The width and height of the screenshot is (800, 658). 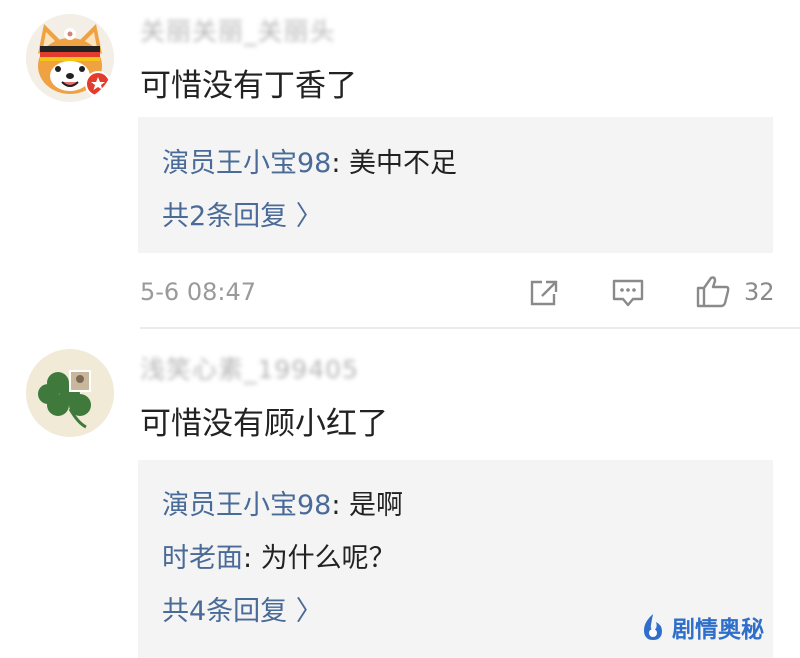 I want to click on like-count: 32, so click(x=759, y=292).